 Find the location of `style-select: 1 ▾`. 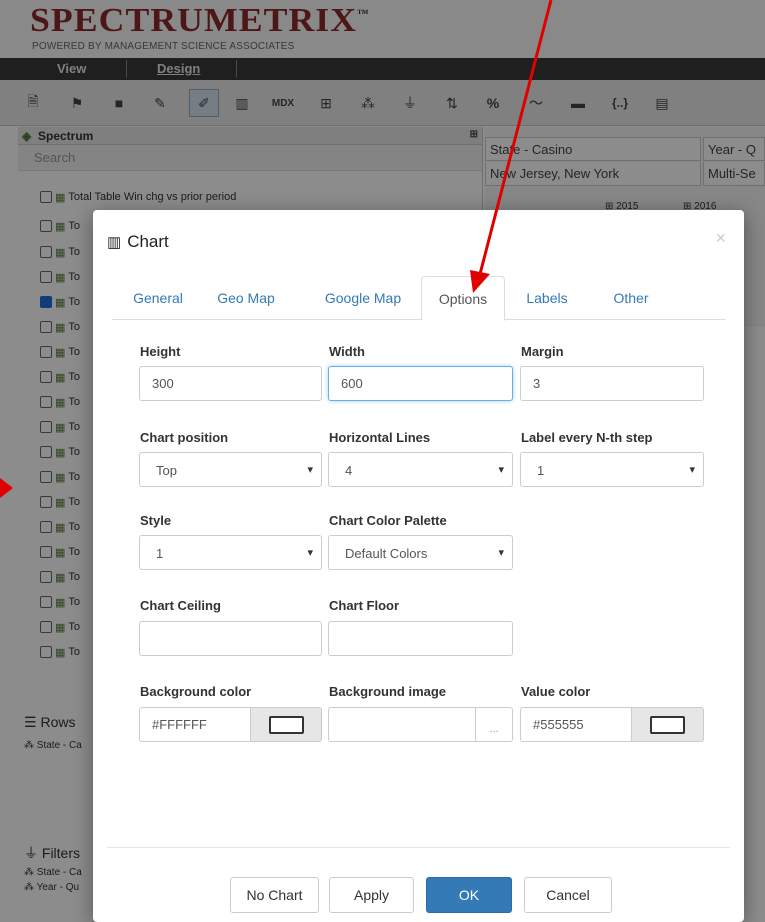

style-select: 1 ▾ is located at coordinates (230, 552).